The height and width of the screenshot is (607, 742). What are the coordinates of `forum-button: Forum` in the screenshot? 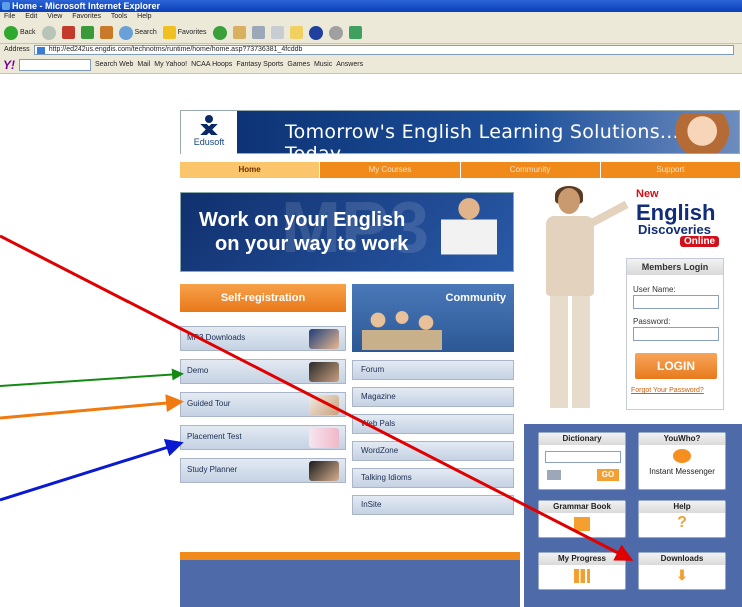 It's located at (433, 370).